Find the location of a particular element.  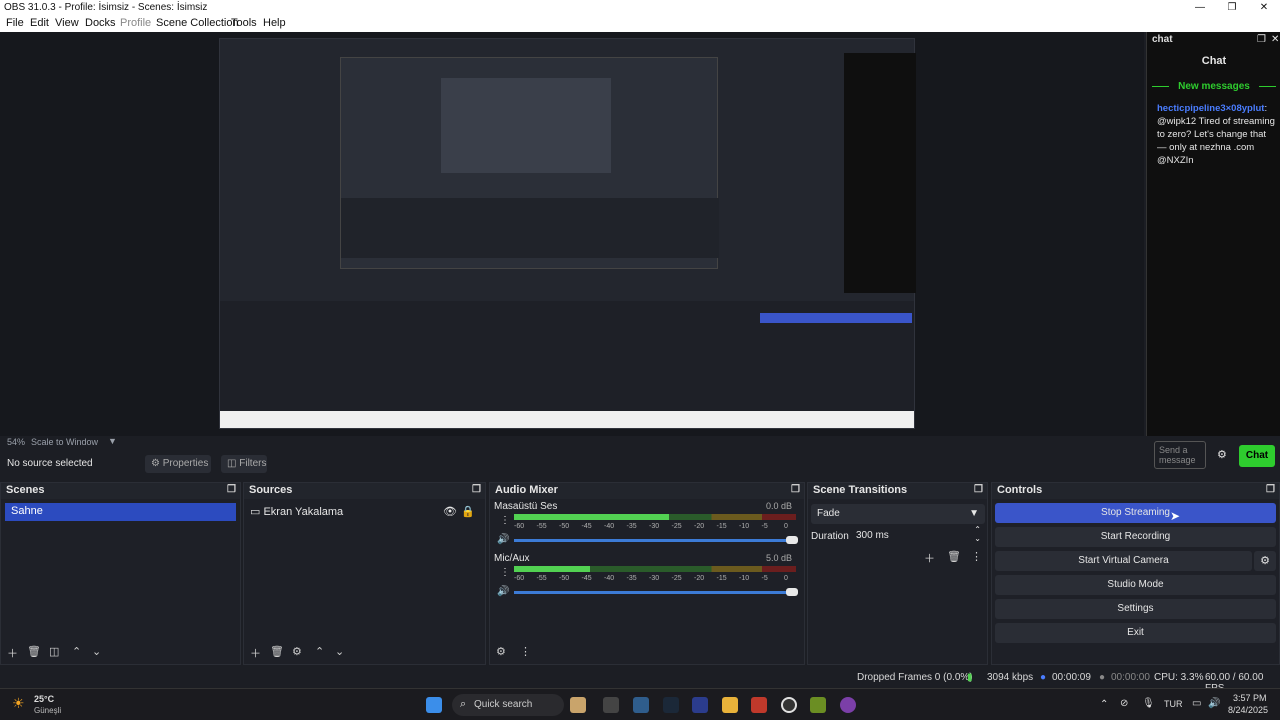

scene-item: Sahne is located at coordinates (120, 512).